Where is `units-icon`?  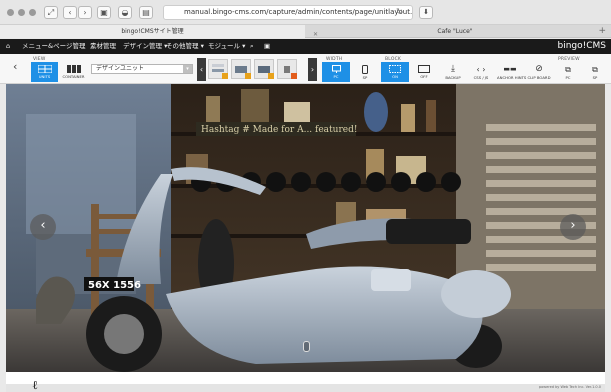 units-icon is located at coordinates (44, 69).